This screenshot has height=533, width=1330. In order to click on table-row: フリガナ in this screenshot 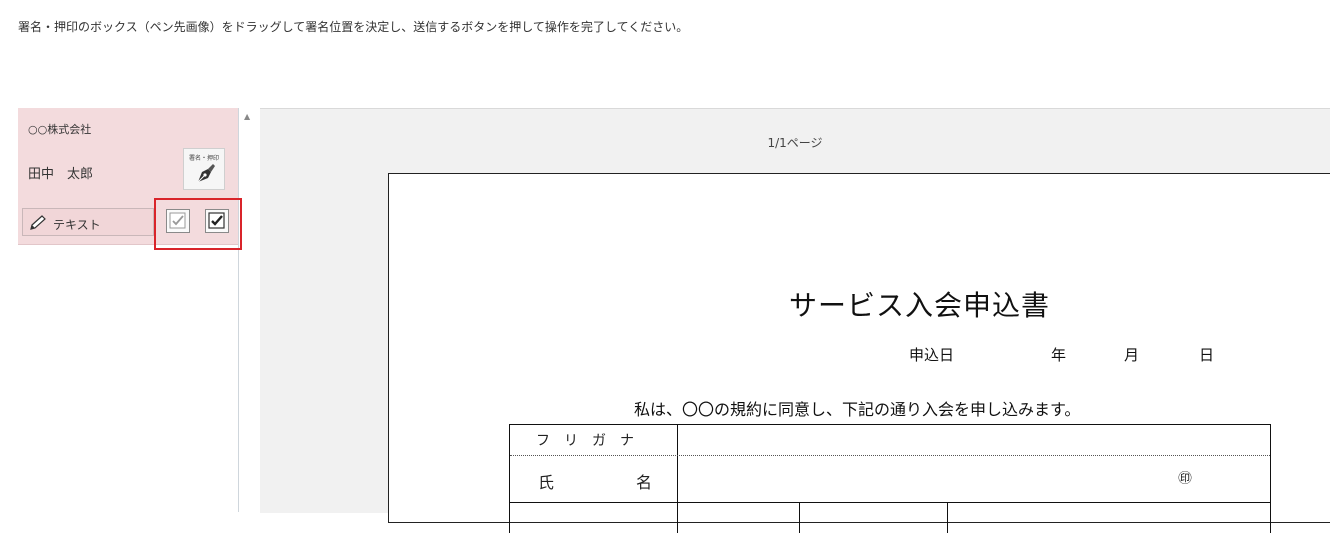, I will do `click(890, 440)`.